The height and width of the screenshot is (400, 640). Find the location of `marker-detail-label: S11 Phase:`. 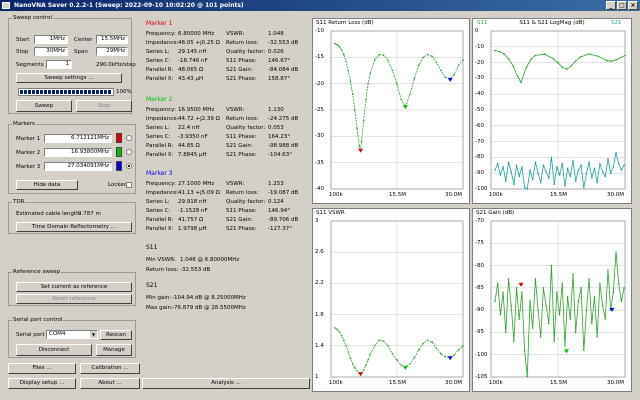

marker-detail-label: S11 Phase: is located at coordinates (241, 137).